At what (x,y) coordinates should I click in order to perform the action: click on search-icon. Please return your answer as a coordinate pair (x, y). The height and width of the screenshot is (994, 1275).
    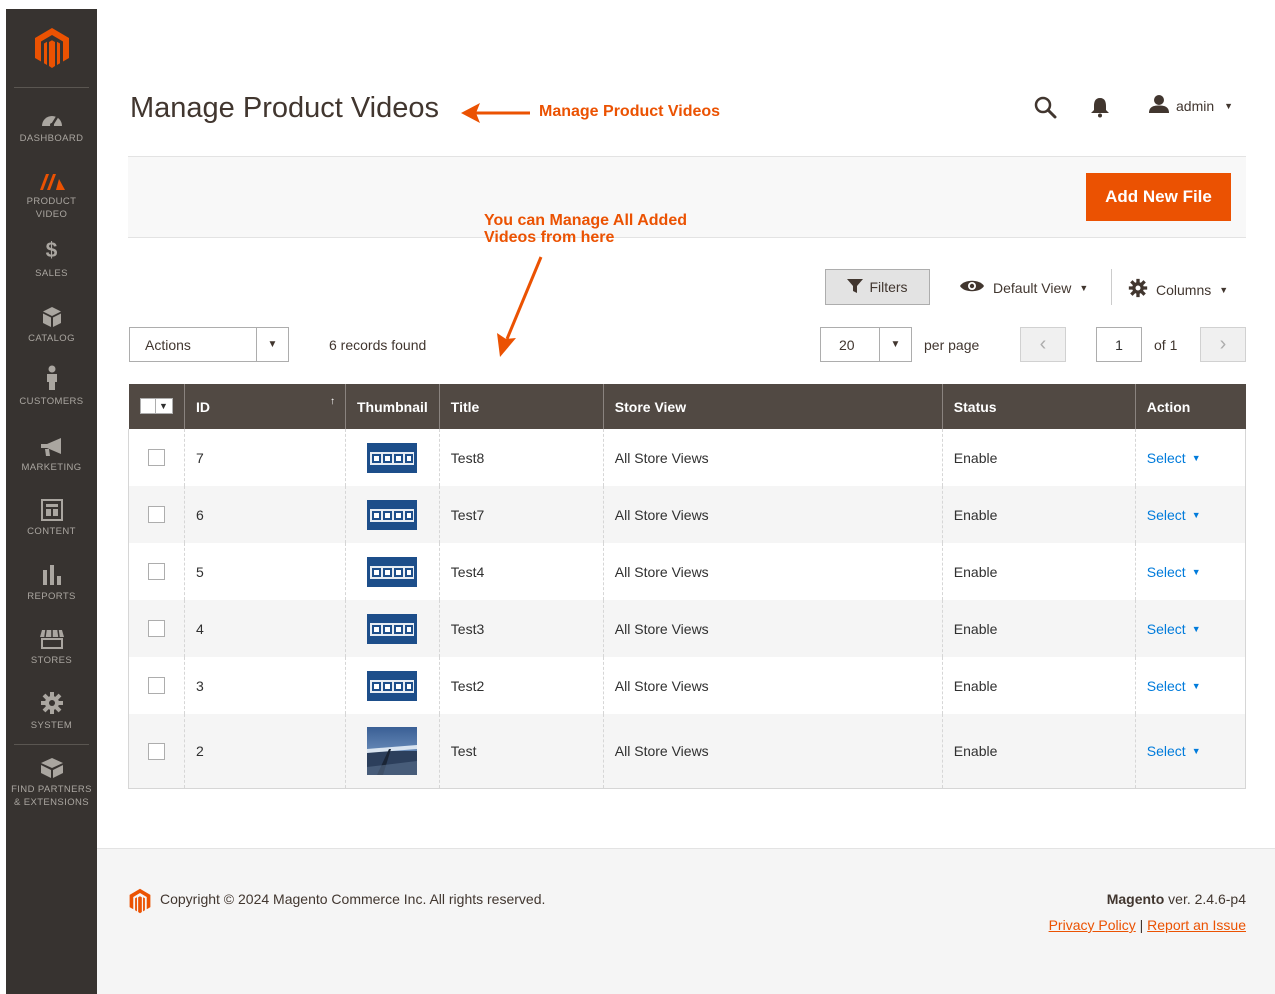
    Looking at the image, I should click on (1045, 109).